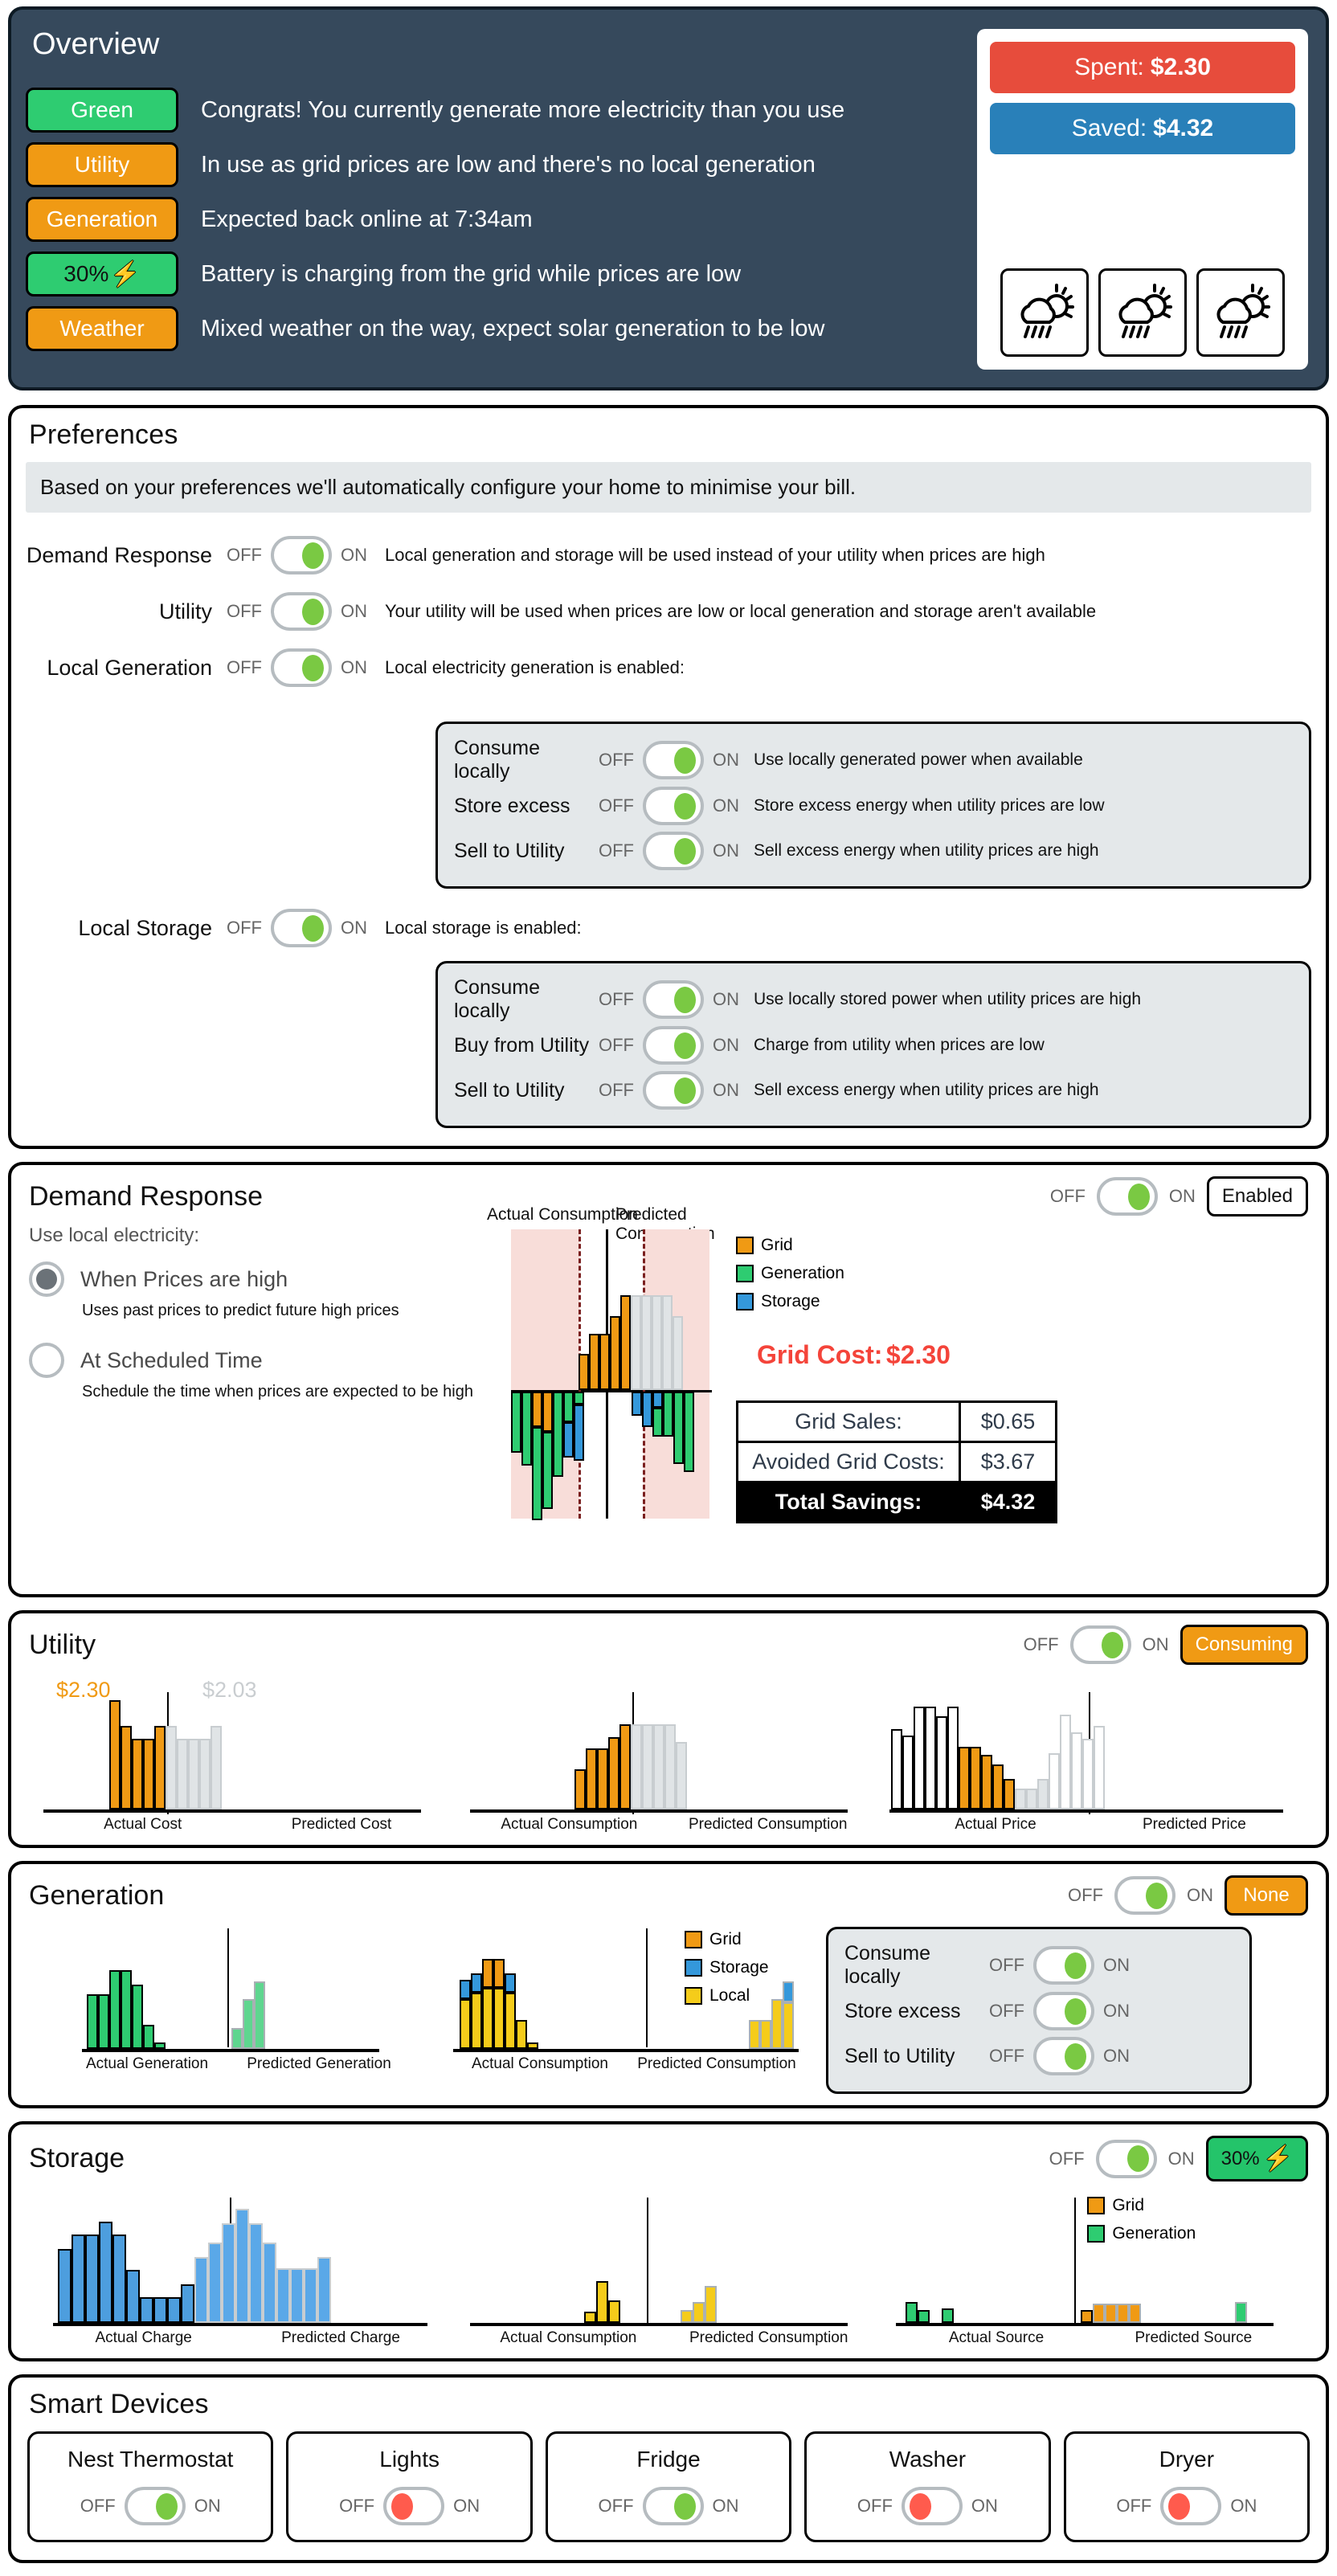 The image size is (1337, 2576). I want to click on spent-bar: Spent: $2.30, so click(1142, 67).